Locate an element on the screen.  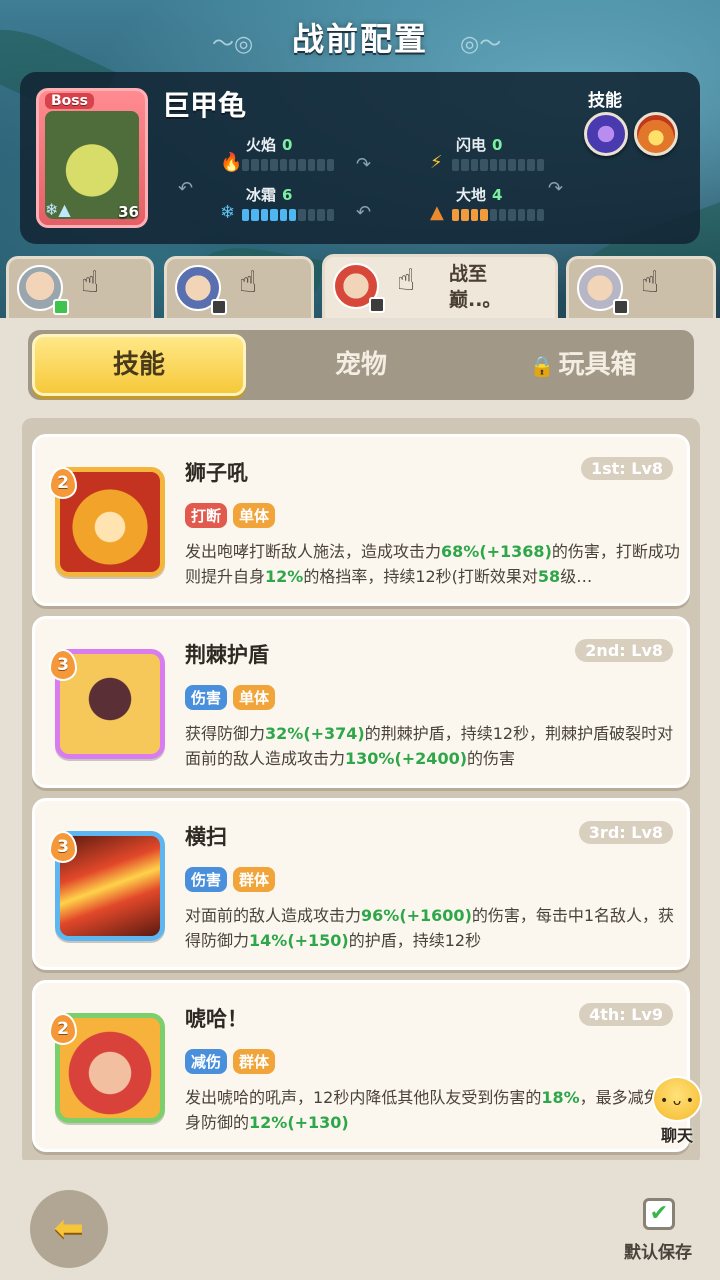
skill-slot-level: 1st: Lv8 is located at coordinates (626, 468).